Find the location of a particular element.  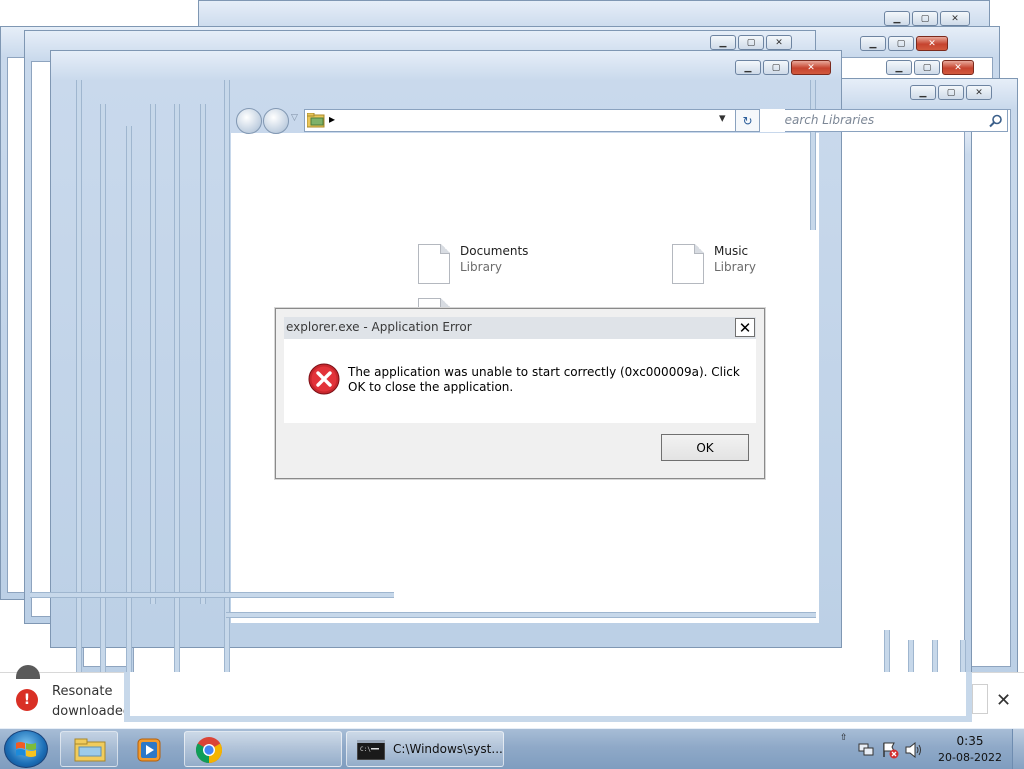

notification-overlap is located at coordinates (548, 697).